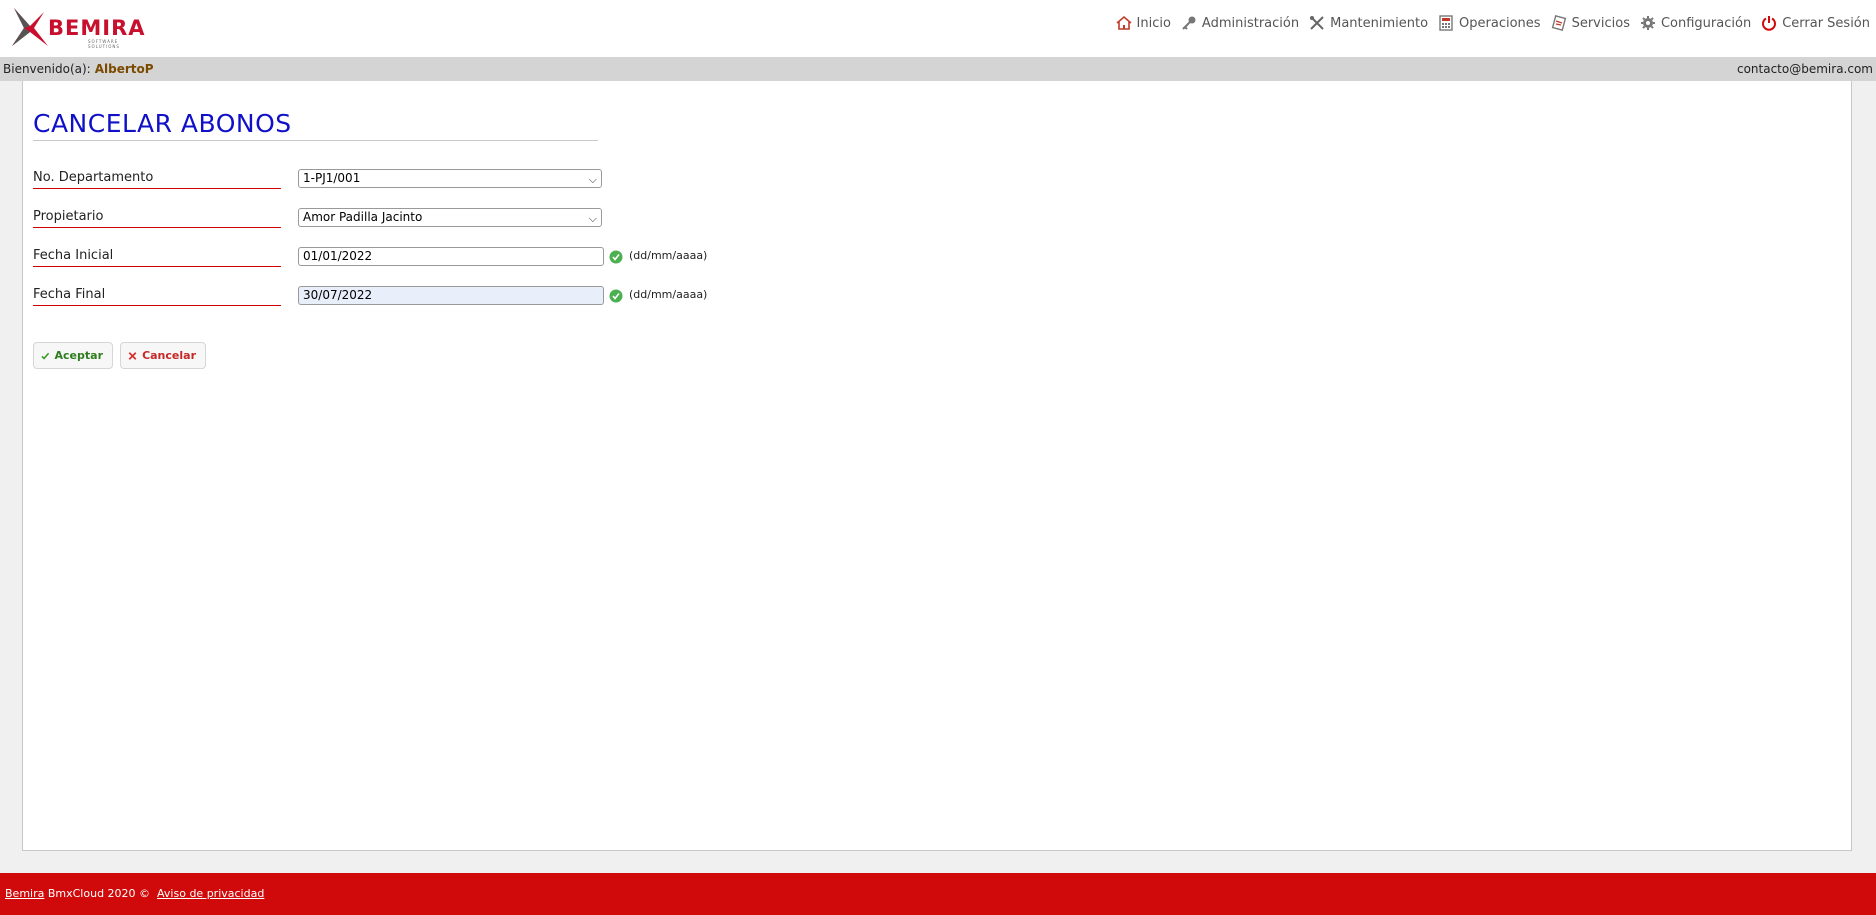 Image resolution: width=1876 pixels, height=915 pixels. What do you see at coordinates (451, 295) in the screenshot?
I see `fecha-final-input: 30/07/2022` at bounding box center [451, 295].